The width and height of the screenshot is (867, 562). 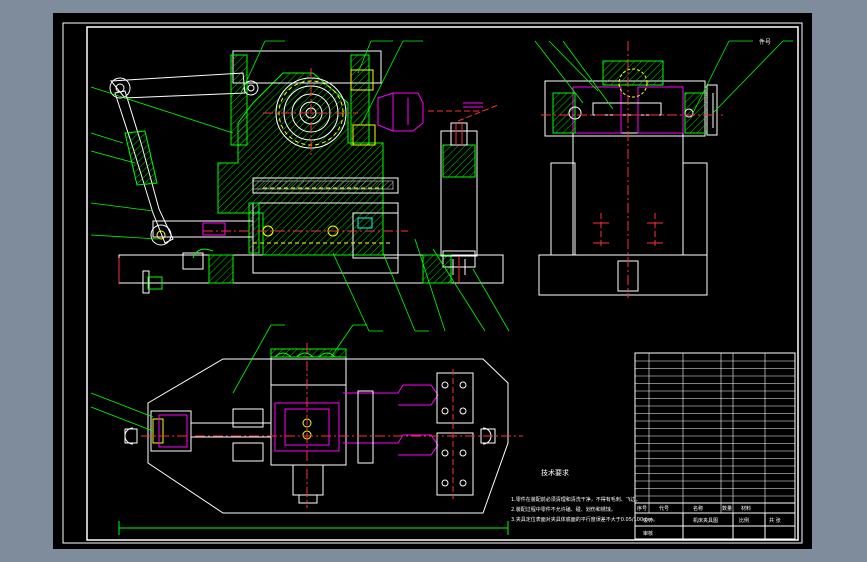 I want to click on side-view, so click(x=630, y=169).